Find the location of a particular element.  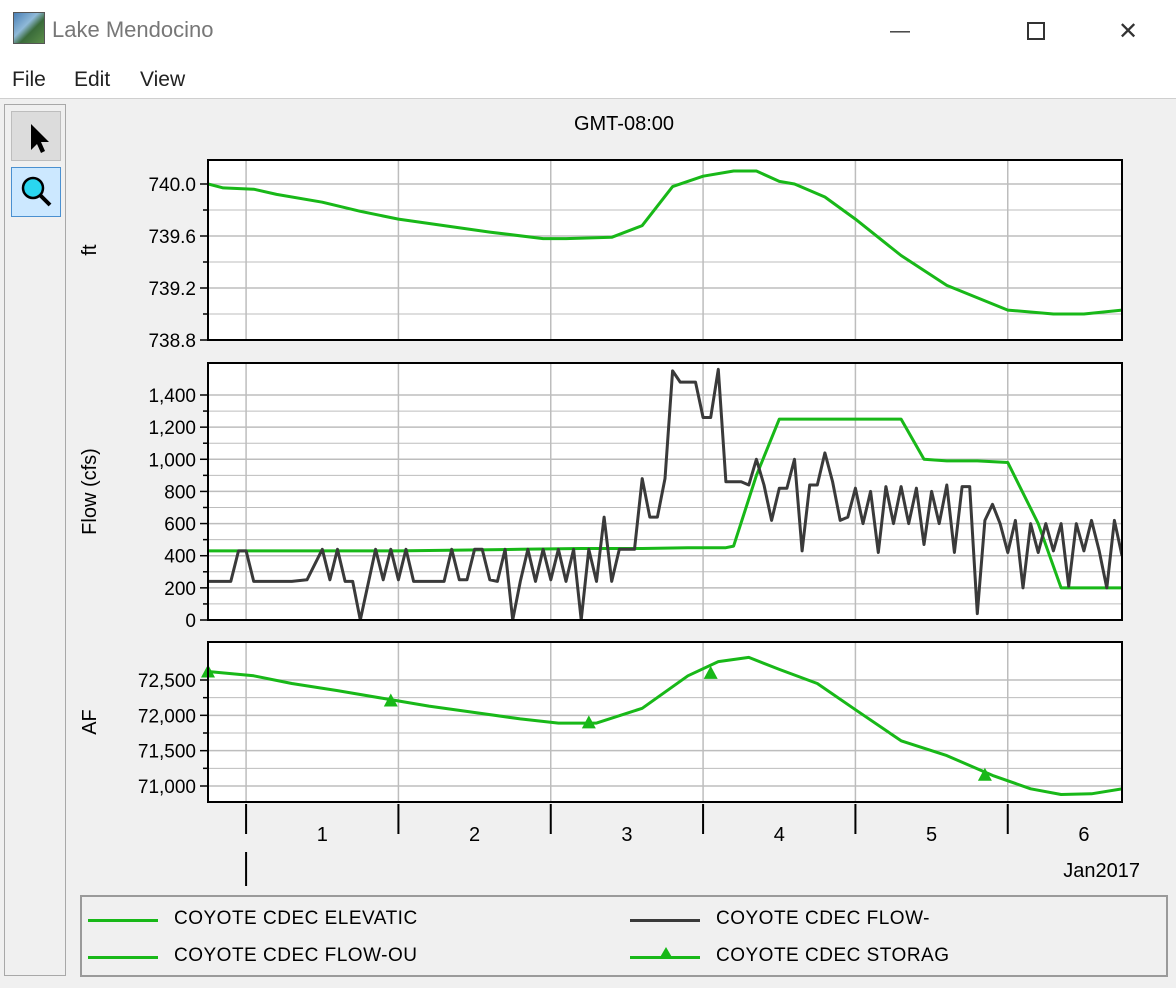

title-bar: Lake Mendocino — ✕ is located at coordinates (588, 31).